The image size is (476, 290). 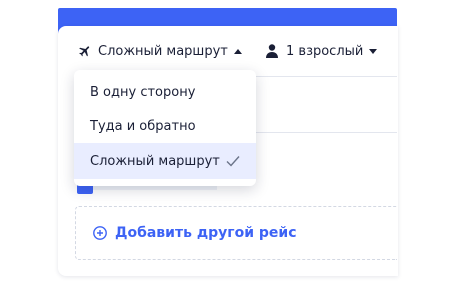 What do you see at coordinates (373, 51) in the screenshot?
I see `caret-down-icon` at bounding box center [373, 51].